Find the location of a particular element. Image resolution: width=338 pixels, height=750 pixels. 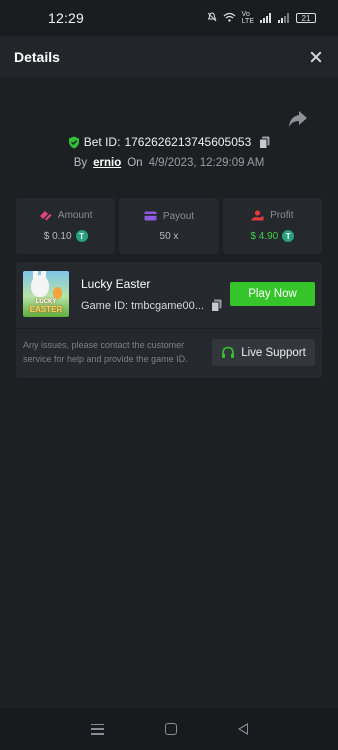

play-now-button: Play Now is located at coordinates (272, 294).